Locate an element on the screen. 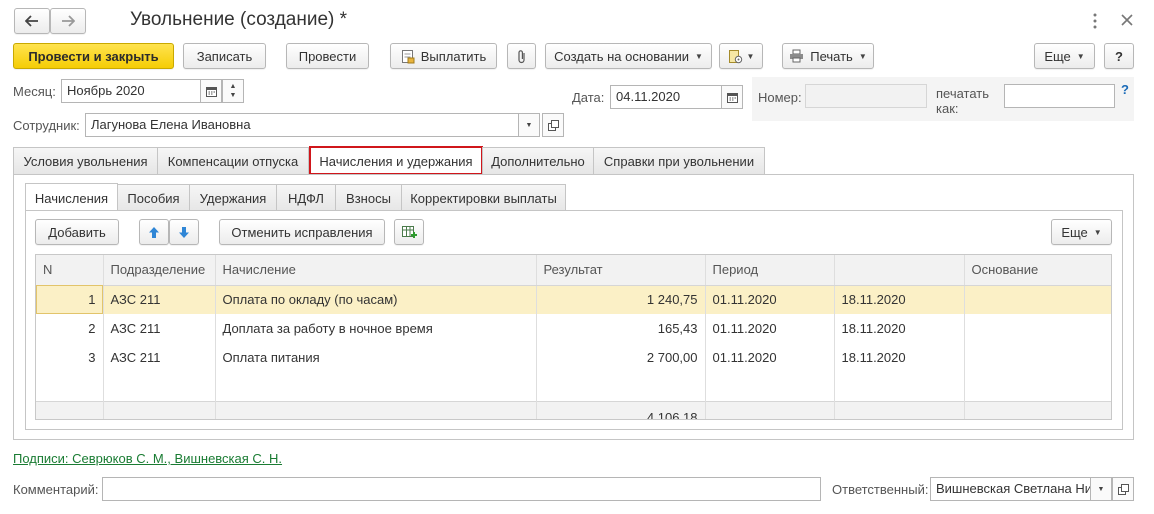  pay-button: Выплатить is located at coordinates (443, 56).